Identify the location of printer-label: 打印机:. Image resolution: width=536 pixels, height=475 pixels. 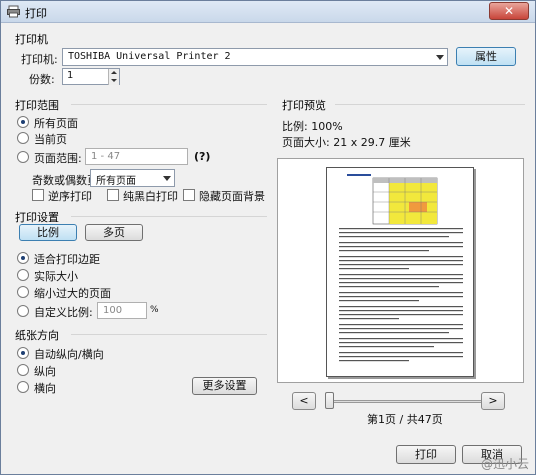
(39, 59).